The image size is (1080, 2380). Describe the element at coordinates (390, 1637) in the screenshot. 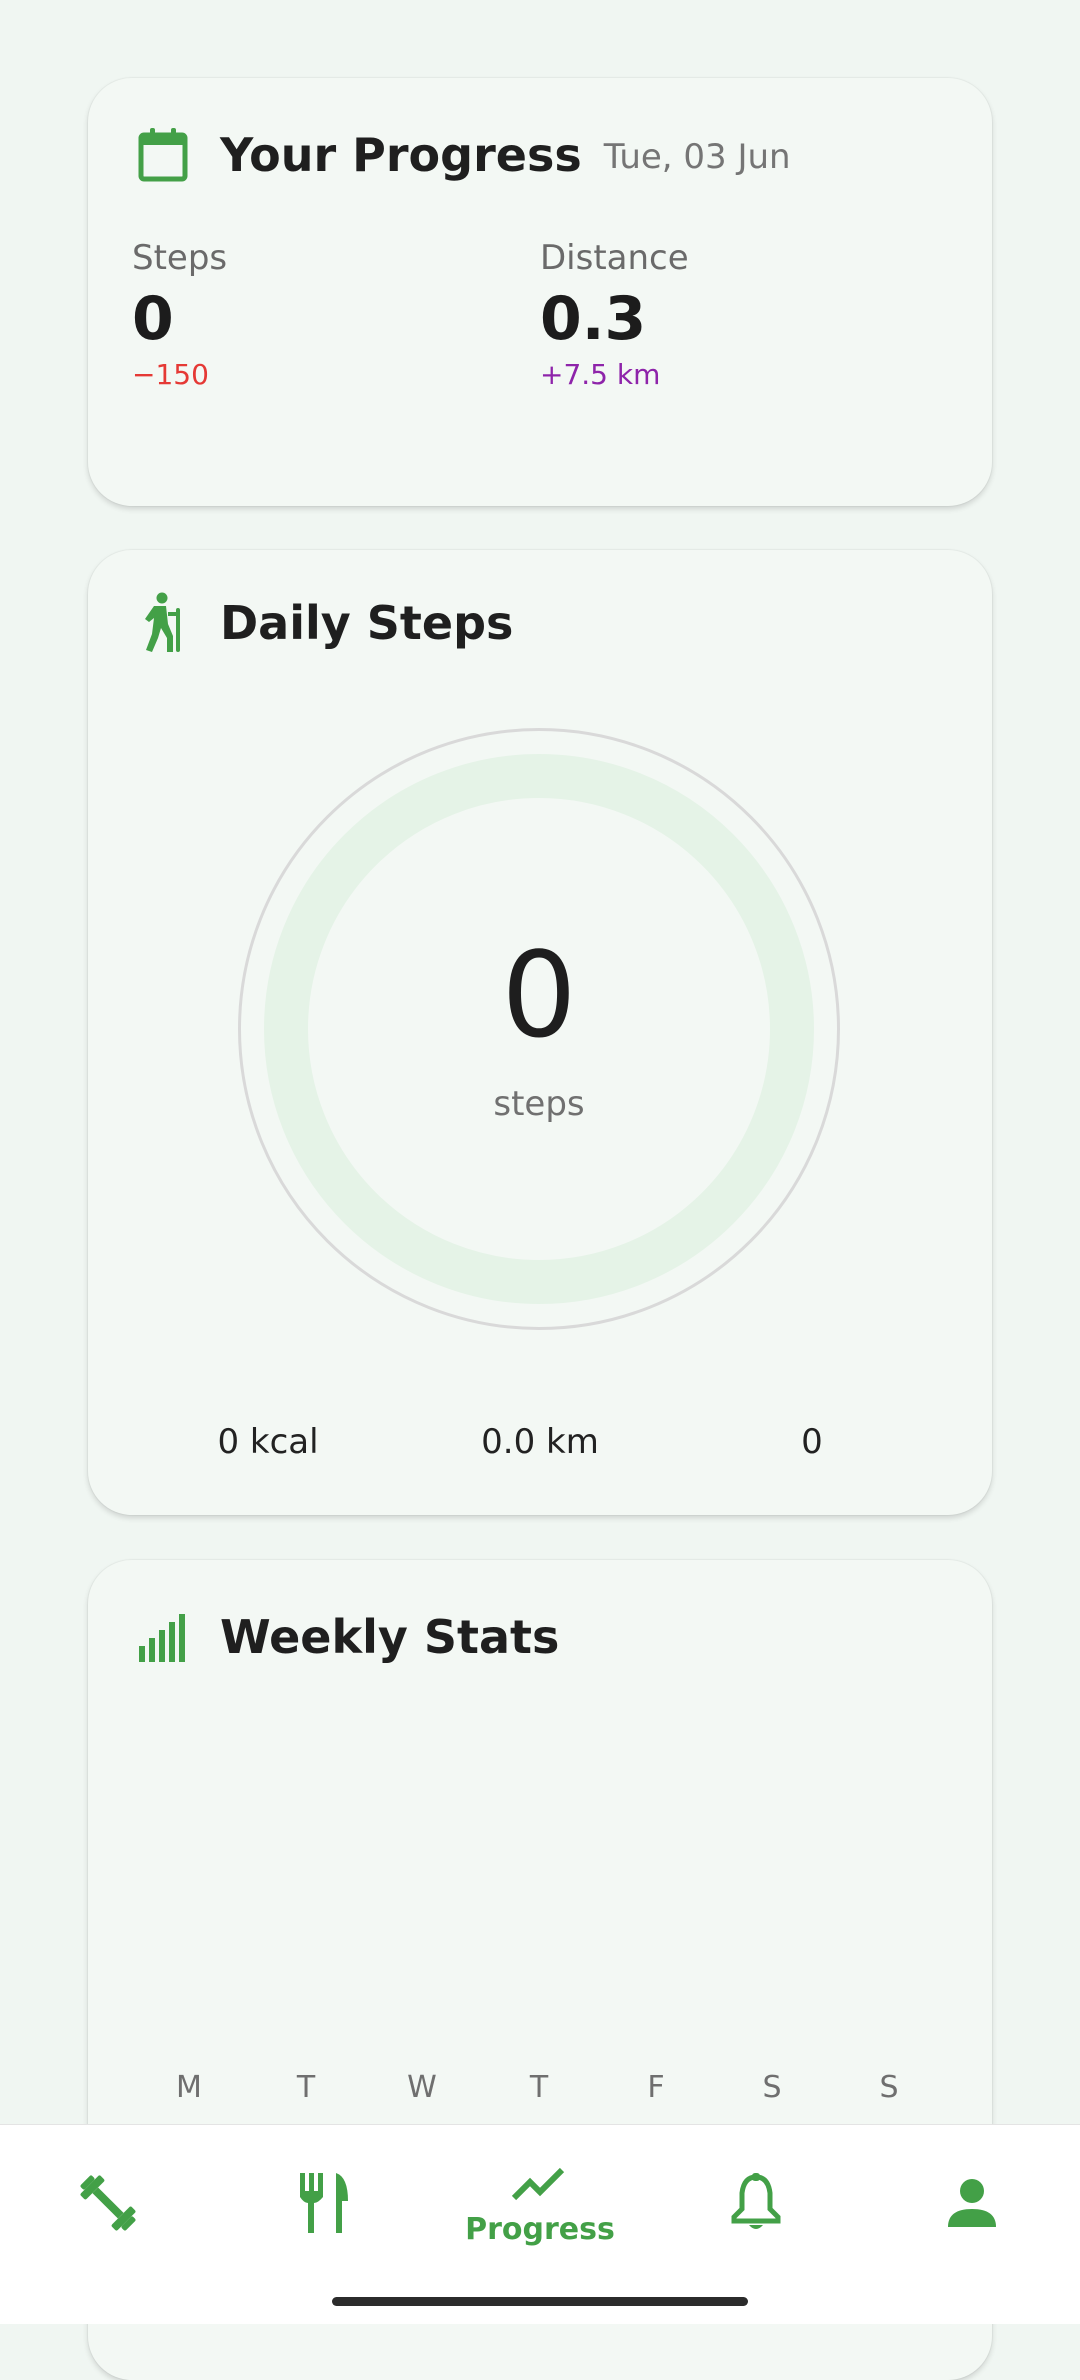

I see `weekly-stats-title: Weekly Stats` at that location.